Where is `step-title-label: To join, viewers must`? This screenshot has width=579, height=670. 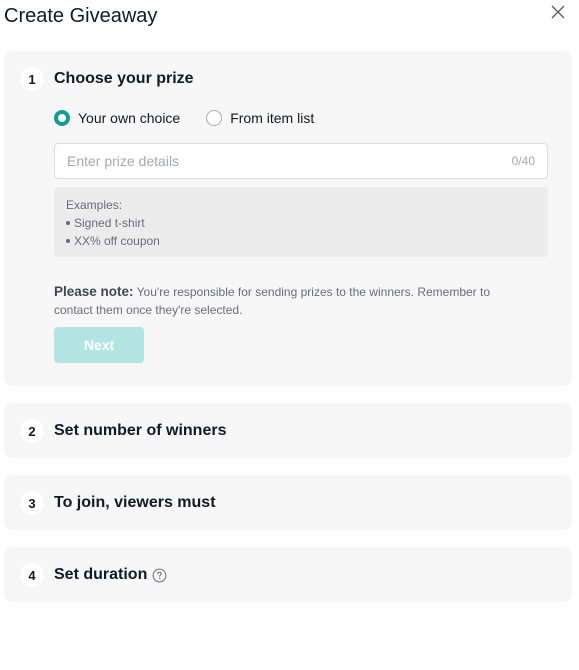 step-title-label: To join, viewers must is located at coordinates (135, 502).